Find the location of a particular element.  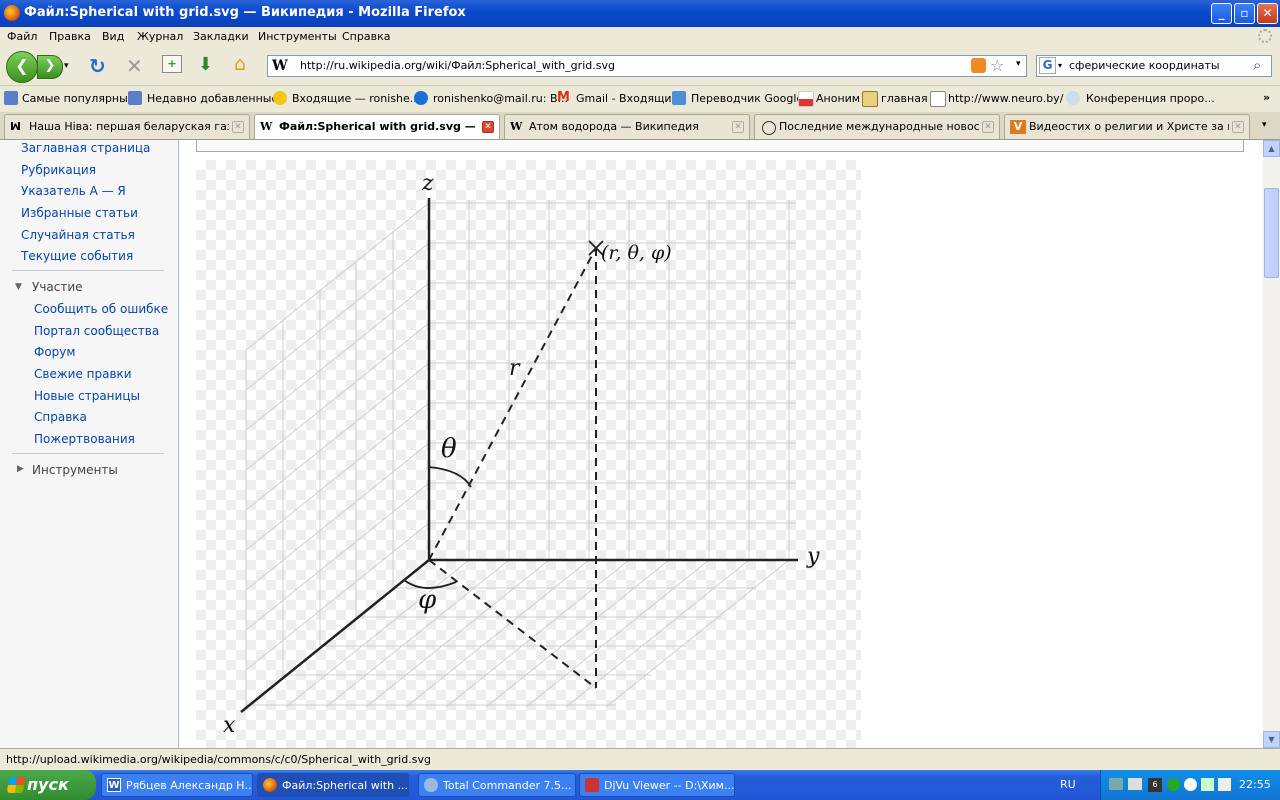

bookmark-item: Аноним is located at coordinates (838, 98).